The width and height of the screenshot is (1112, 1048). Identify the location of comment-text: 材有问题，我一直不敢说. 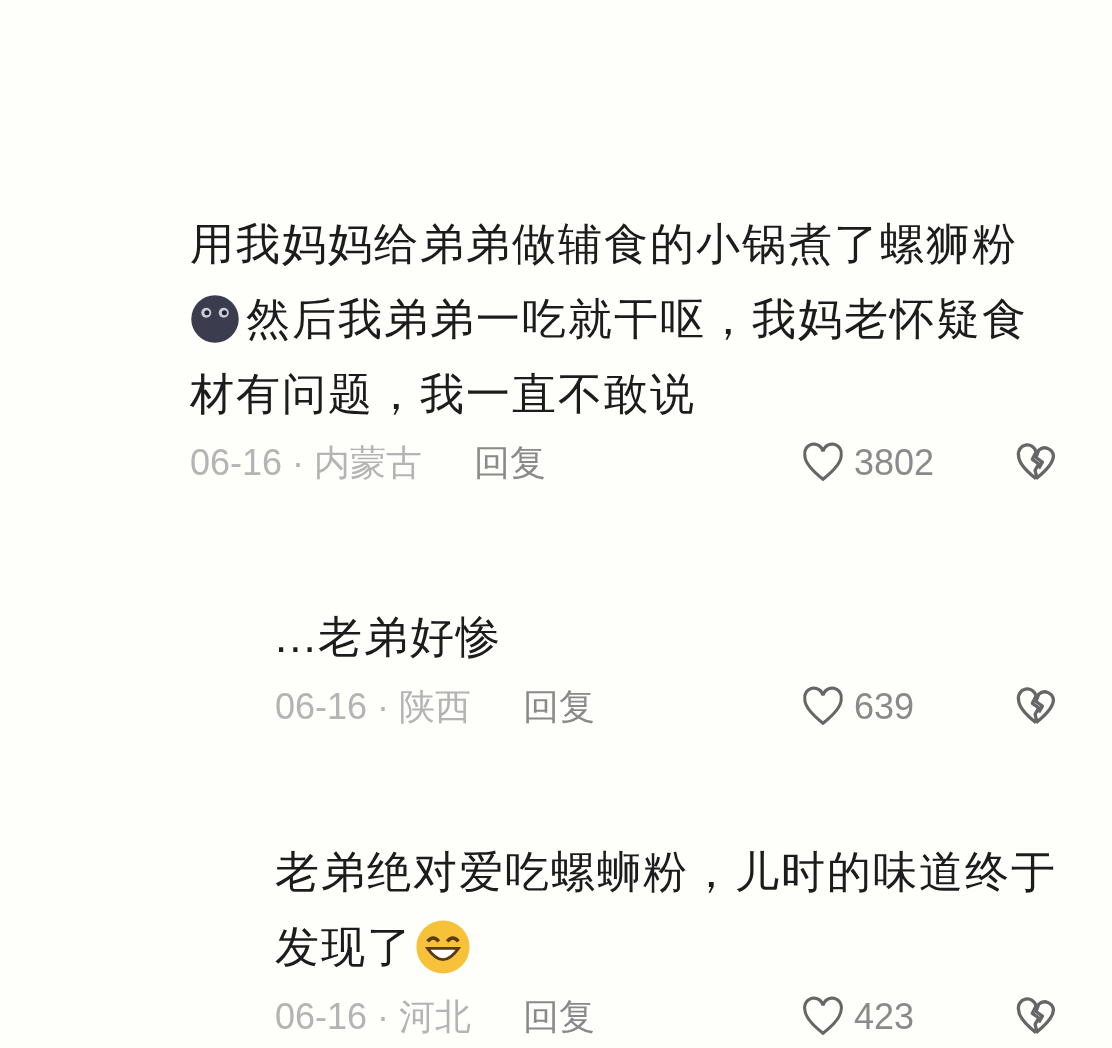
(443, 394).